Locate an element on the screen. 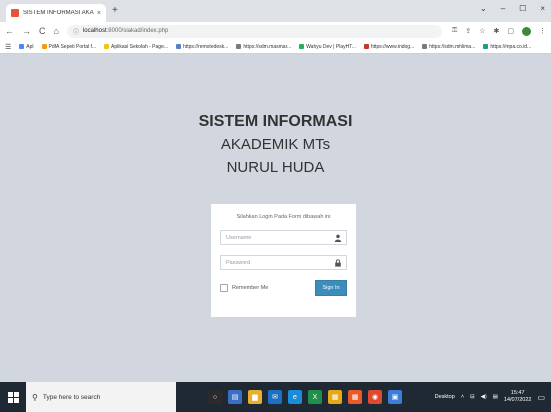 This screenshot has height=412, width=551. app-blue-icon: ▣ is located at coordinates (395, 397).